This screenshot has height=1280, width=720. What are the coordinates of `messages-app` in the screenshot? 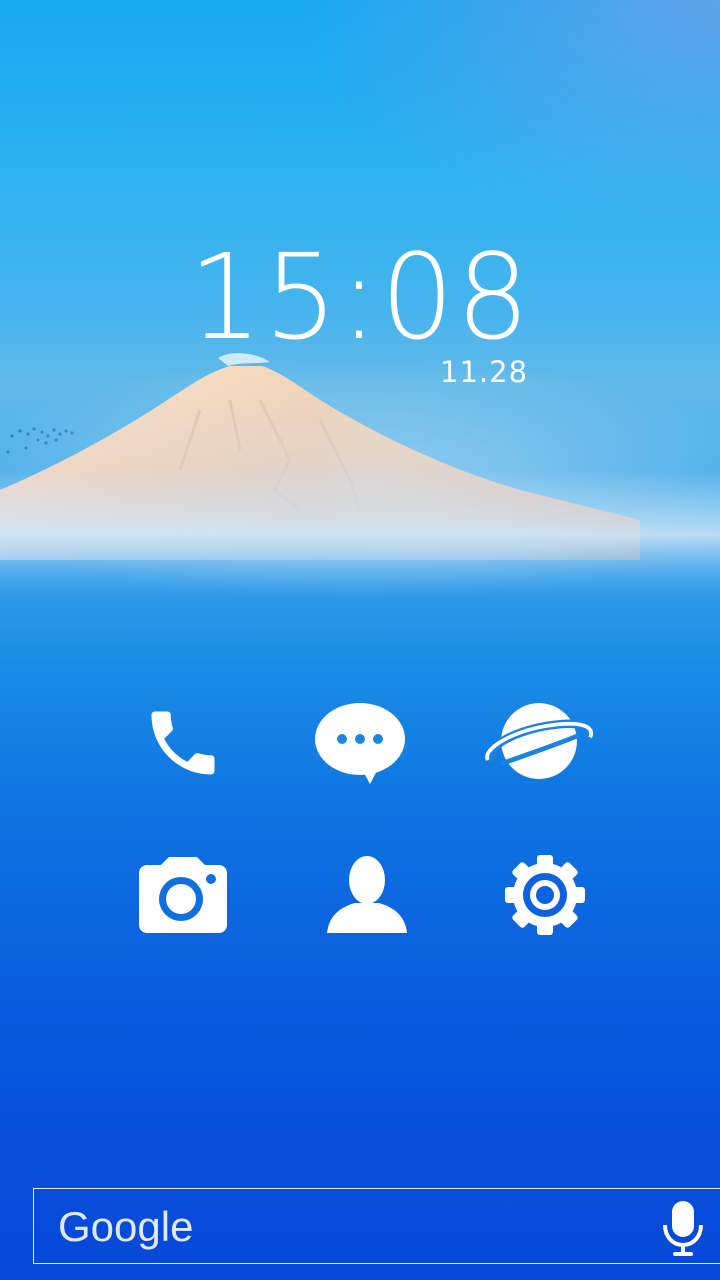 It's located at (360, 743).